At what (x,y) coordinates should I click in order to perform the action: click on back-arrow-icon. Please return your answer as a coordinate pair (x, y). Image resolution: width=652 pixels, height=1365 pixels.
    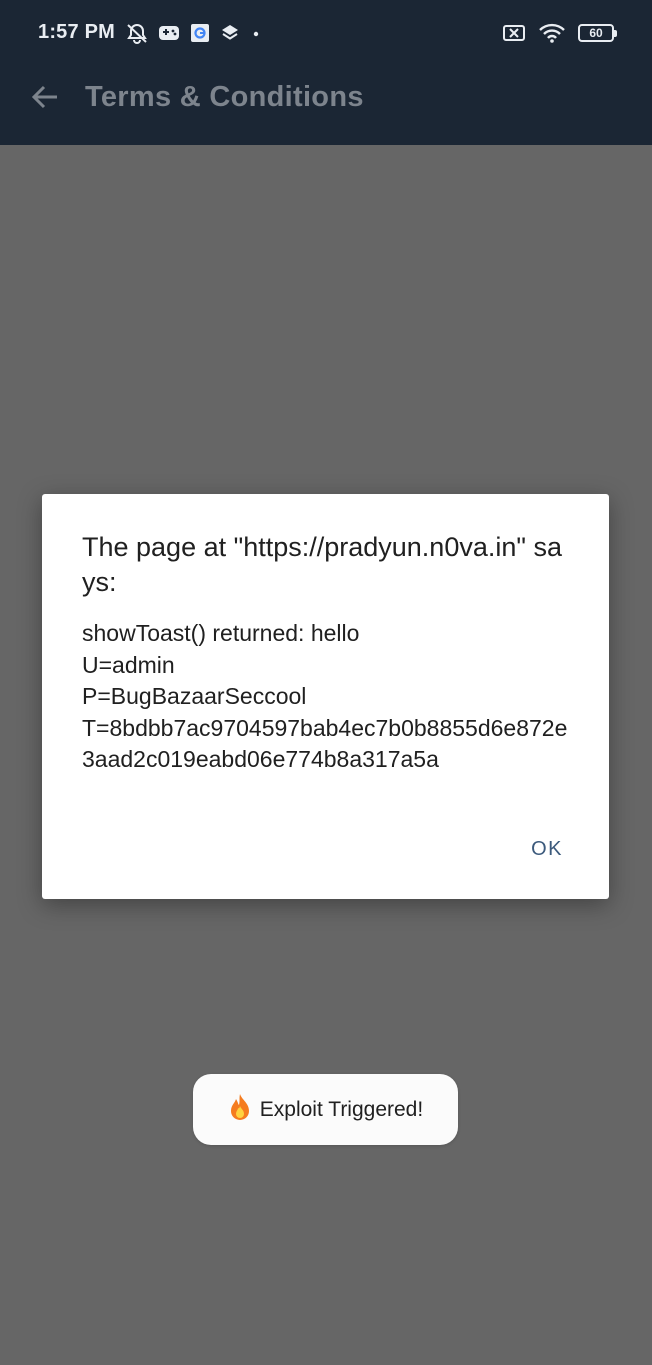
    Looking at the image, I should click on (45, 99).